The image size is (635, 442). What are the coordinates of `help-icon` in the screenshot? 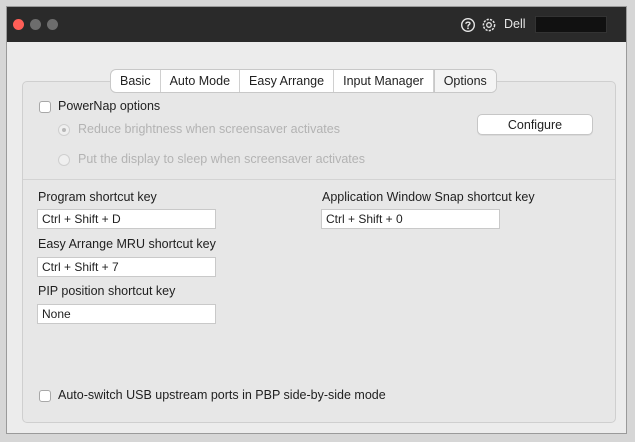 It's located at (468, 25).